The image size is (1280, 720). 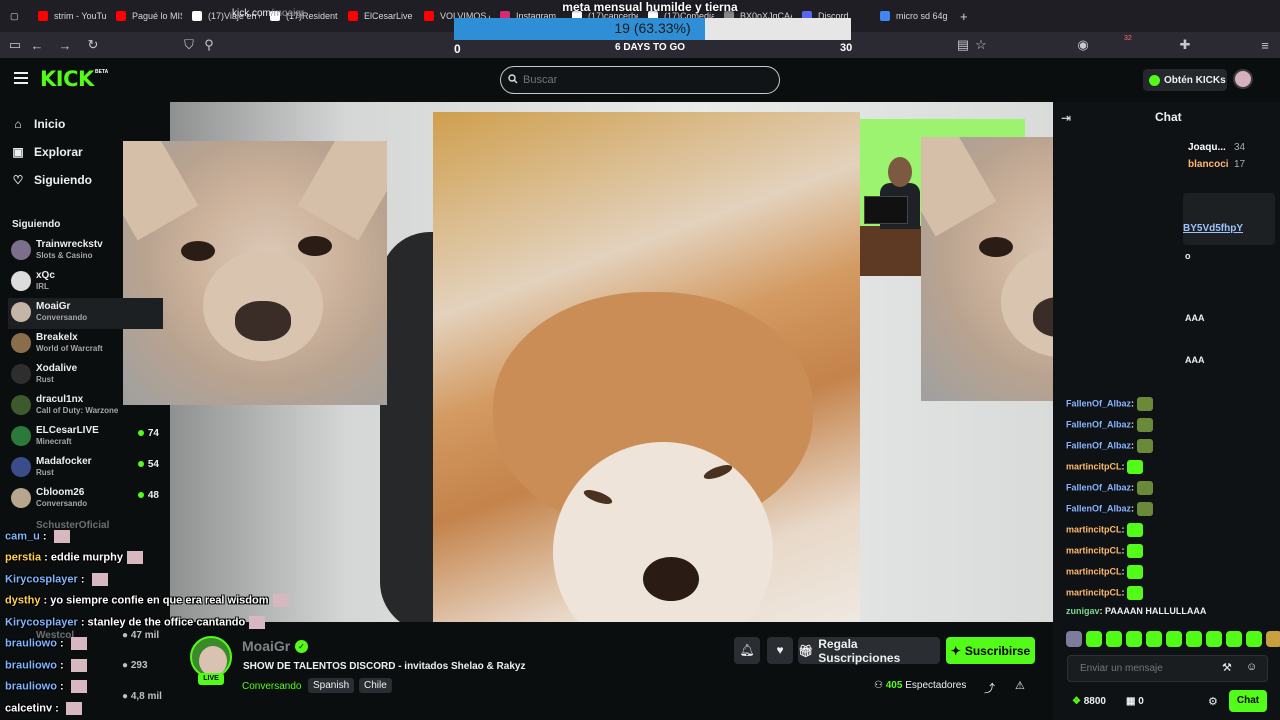 I want to click on follow-heart-button: ♥, so click(x=780, y=650).